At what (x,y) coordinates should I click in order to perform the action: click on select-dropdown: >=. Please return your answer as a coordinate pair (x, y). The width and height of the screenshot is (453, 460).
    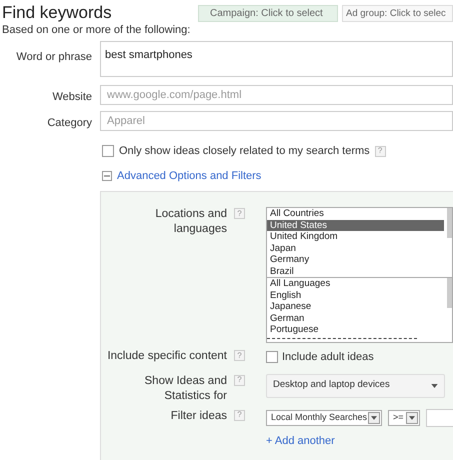
    Looking at the image, I should click on (404, 418).